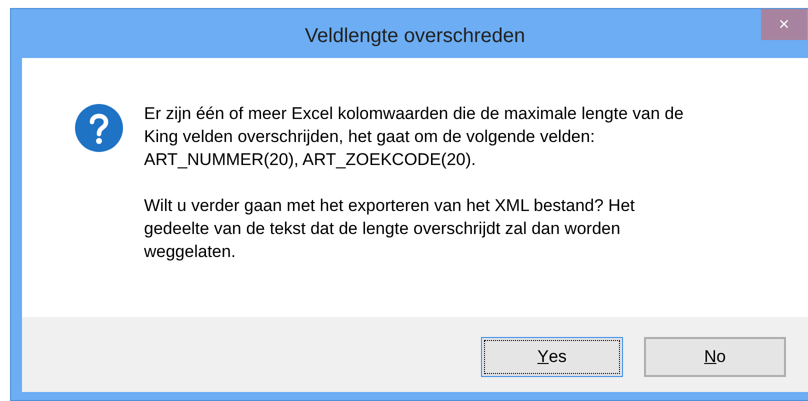 The height and width of the screenshot is (401, 808). Describe the element at coordinates (390, 229) in the screenshot. I see `message-text: Wilt u verder gaan met het exporteren van het XML bestand? Het gedeelte van de tekst dat de lengte overschrijdt zal dan worden weggelaten.` at that location.